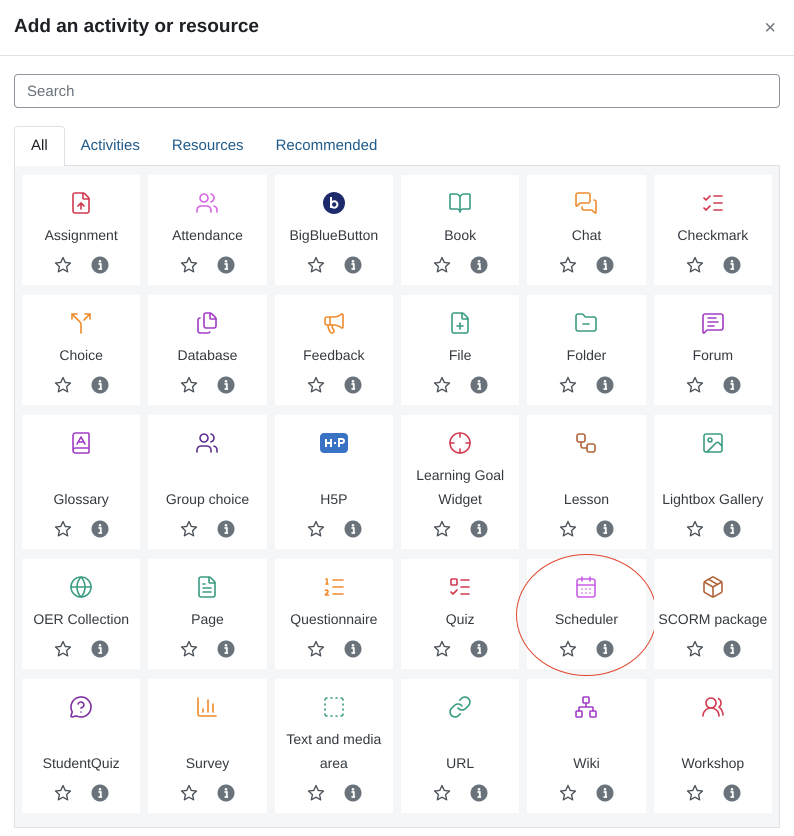 The height and width of the screenshot is (836, 794). I want to click on activity-card: Assignment, so click(81, 230).